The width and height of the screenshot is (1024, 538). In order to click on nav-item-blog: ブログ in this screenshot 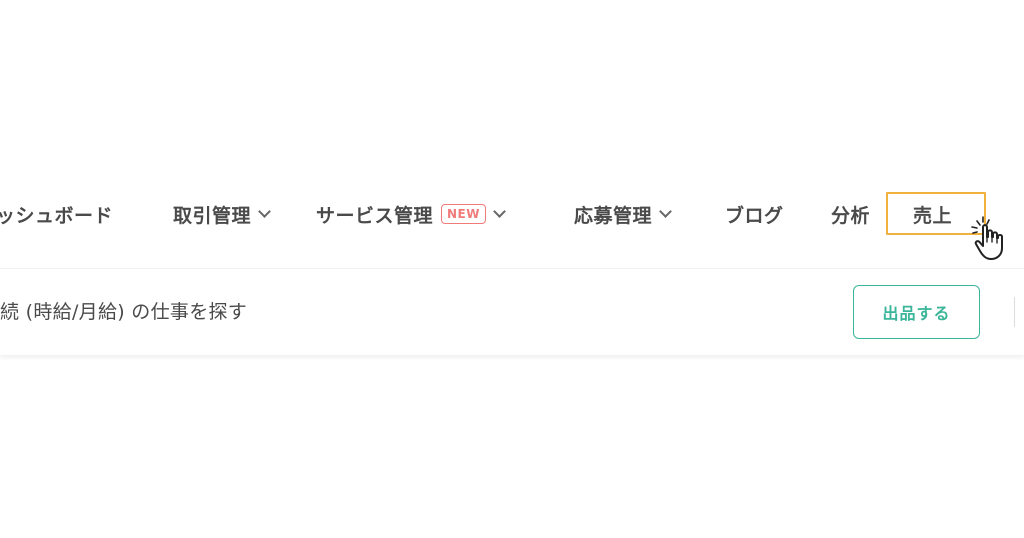, I will do `click(754, 214)`.